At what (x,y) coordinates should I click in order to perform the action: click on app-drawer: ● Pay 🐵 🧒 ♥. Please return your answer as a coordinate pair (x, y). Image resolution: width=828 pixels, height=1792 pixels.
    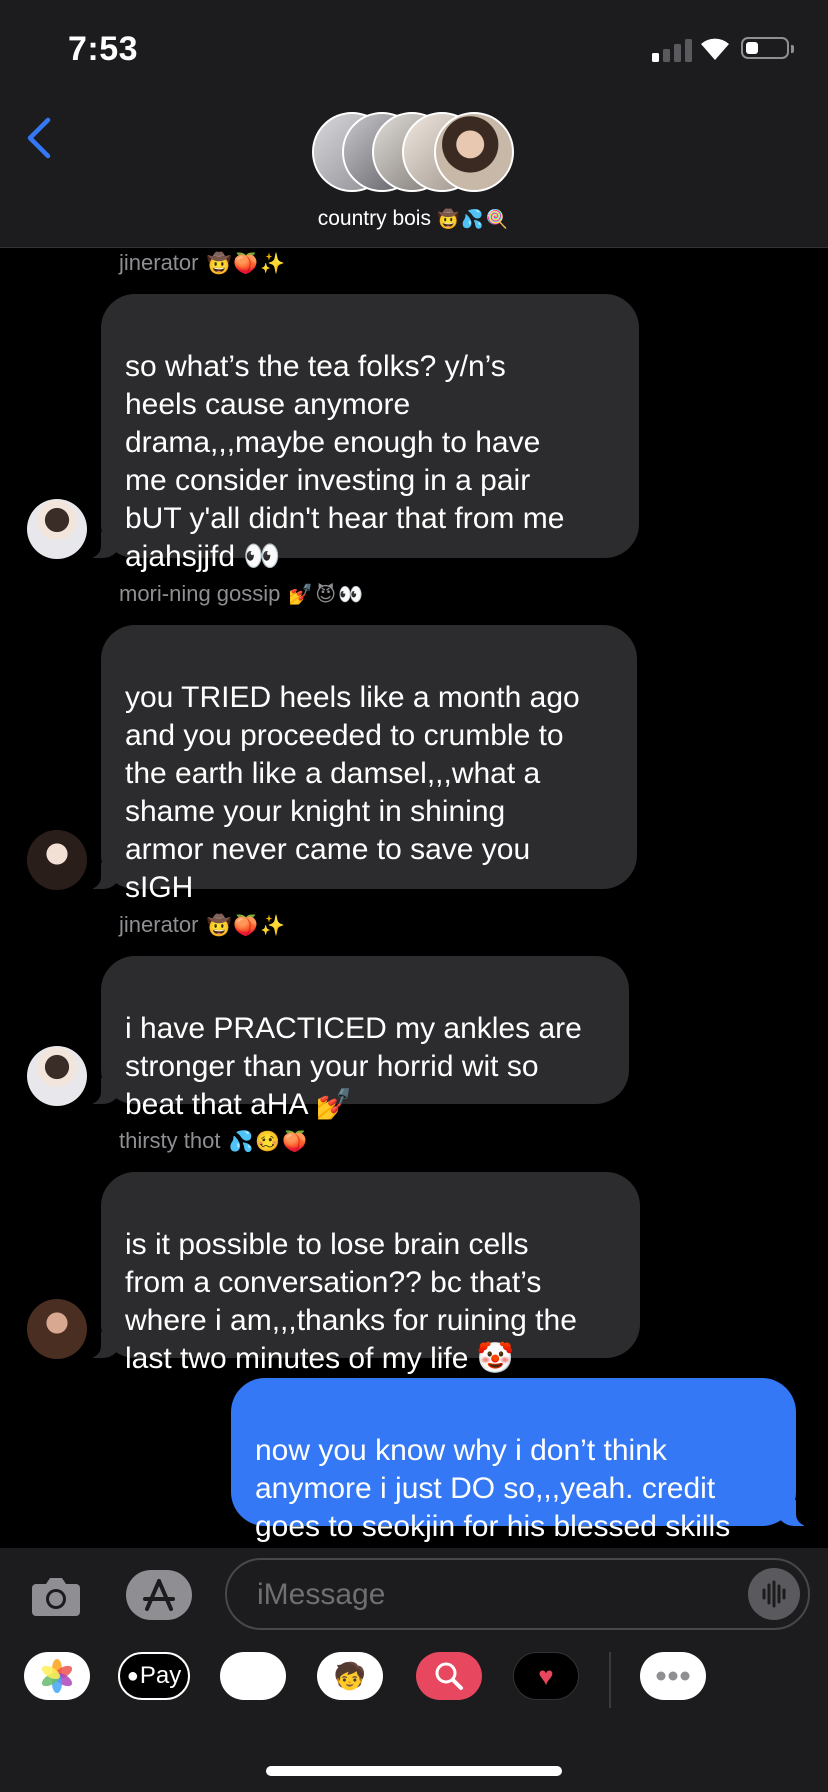
    Looking at the image, I should click on (414, 1687).